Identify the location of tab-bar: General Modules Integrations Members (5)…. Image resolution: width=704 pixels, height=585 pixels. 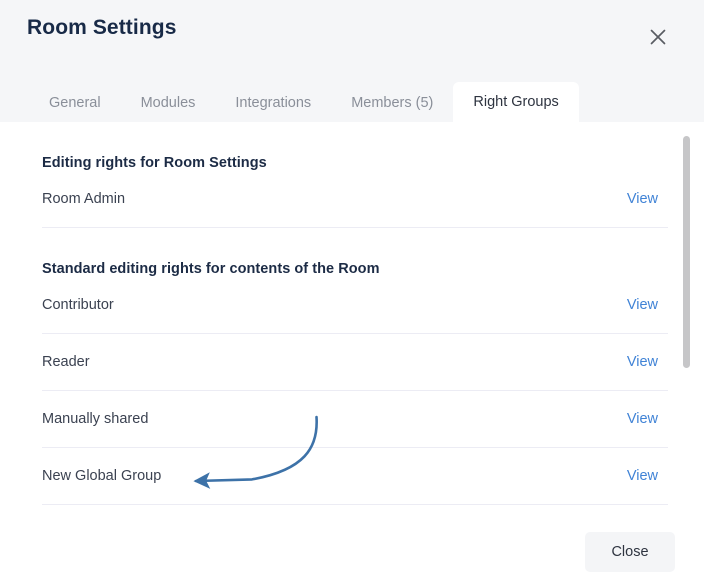
(352, 99).